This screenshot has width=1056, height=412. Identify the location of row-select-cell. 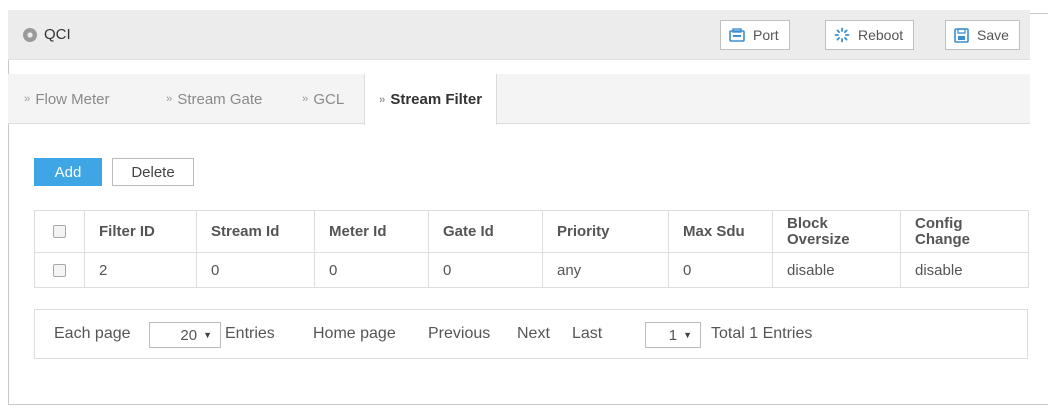
(59, 270).